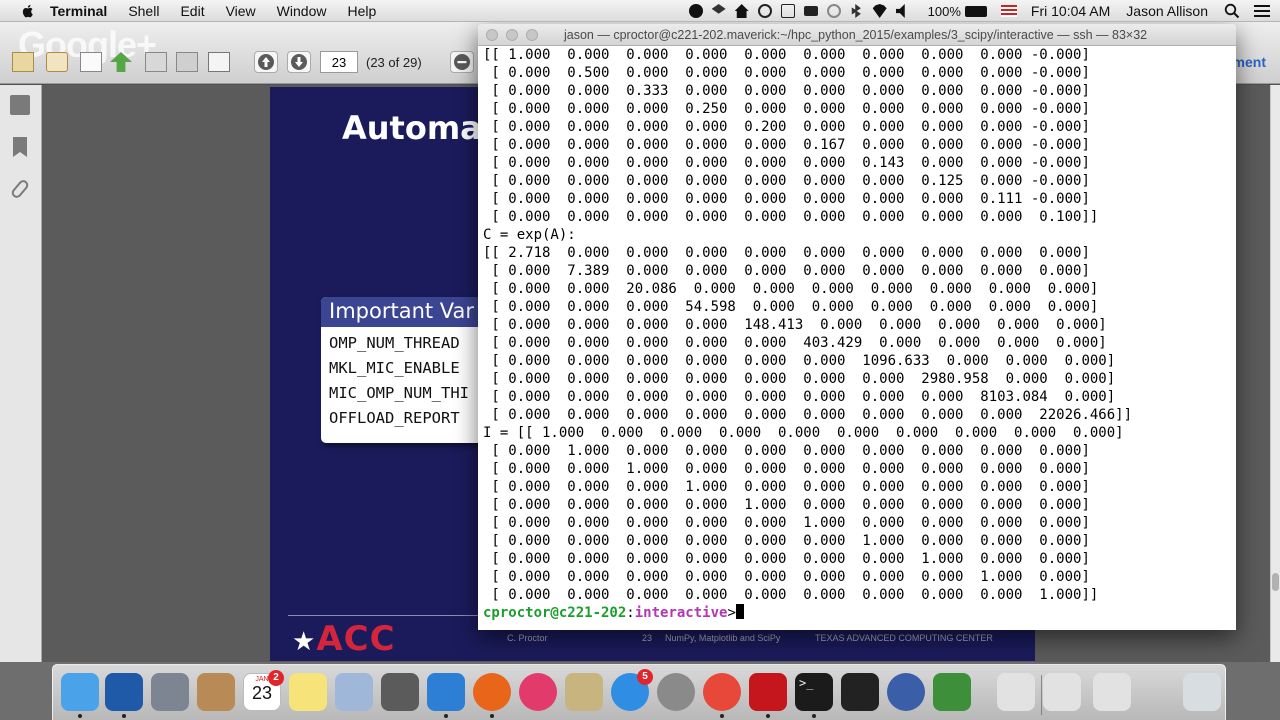 This screenshot has width=1280, height=720. I want to click on notes-icon, so click(308, 692).